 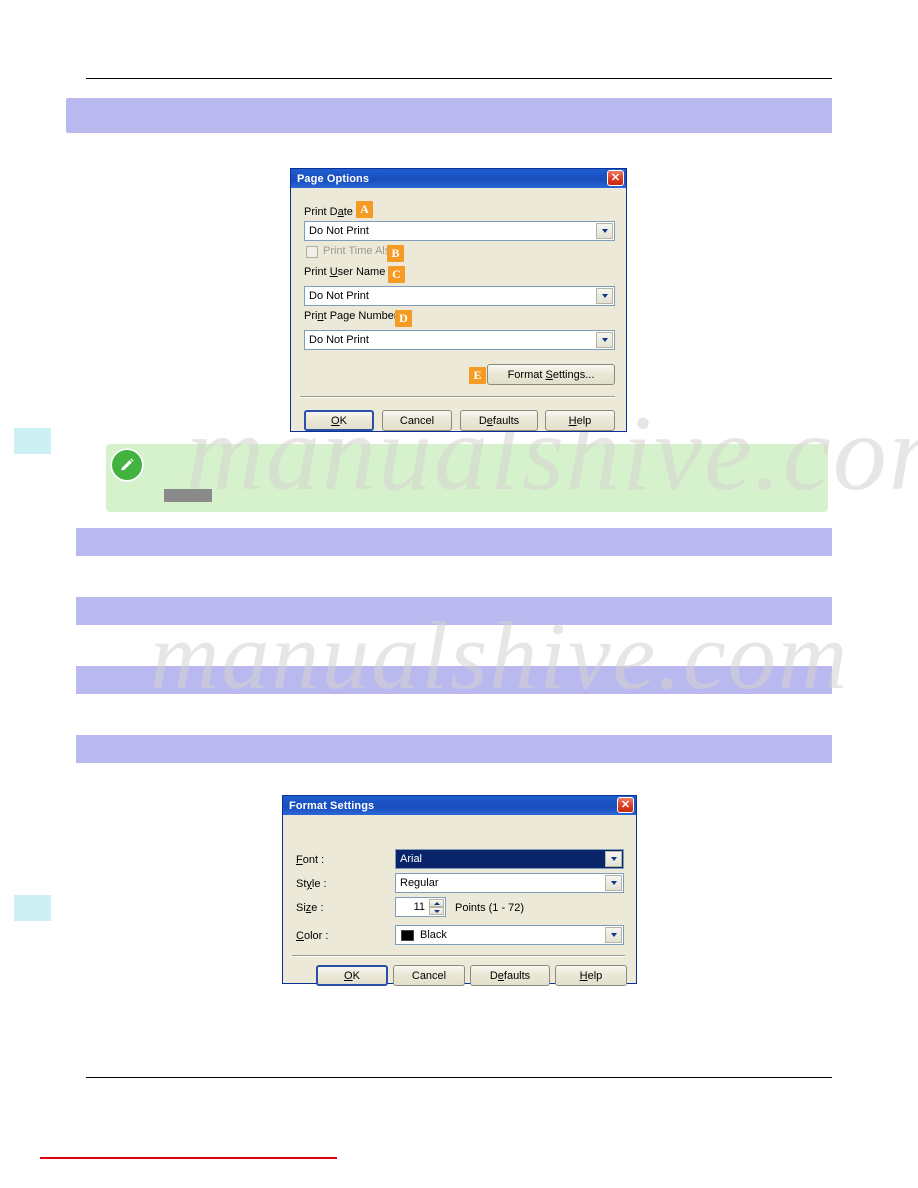 What do you see at coordinates (339, 296) in the screenshot?
I see `print-user-name-value: Do Not Print` at bounding box center [339, 296].